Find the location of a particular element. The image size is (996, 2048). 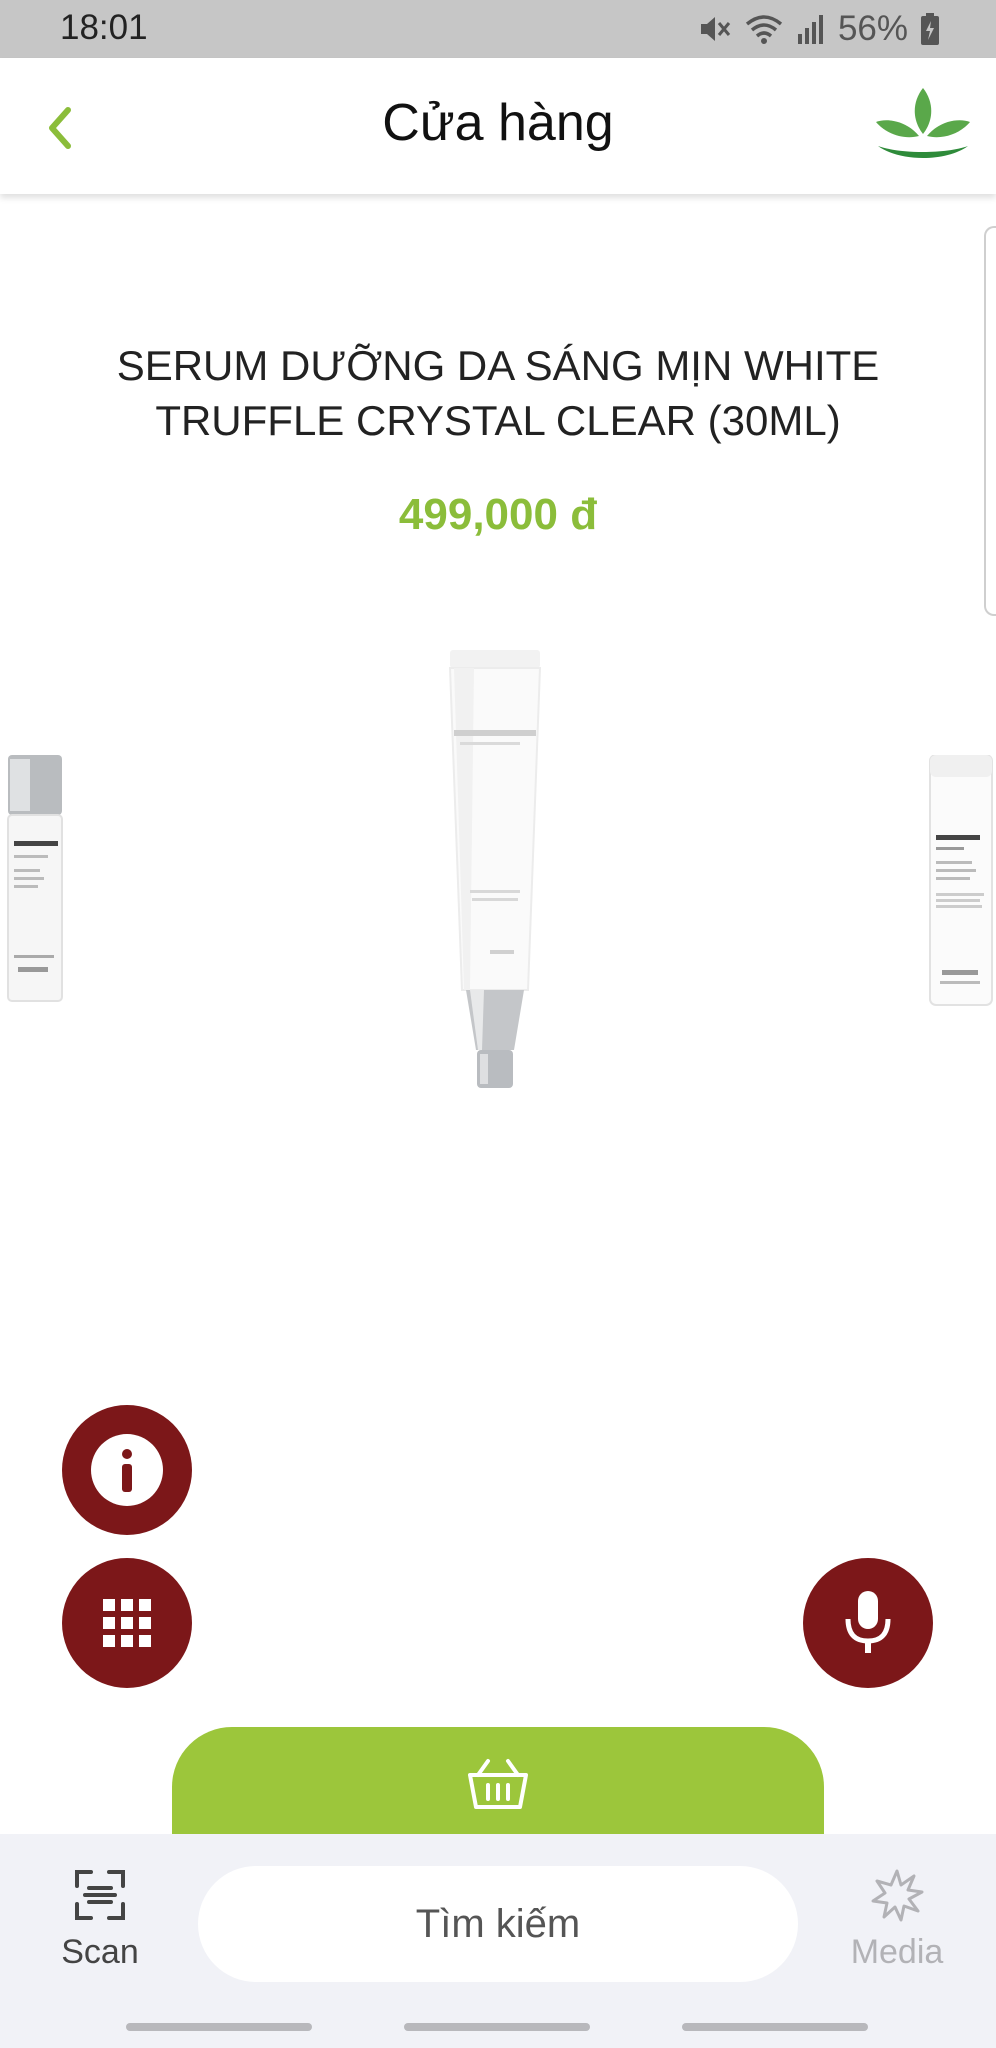

info-button is located at coordinates (127, 1470).